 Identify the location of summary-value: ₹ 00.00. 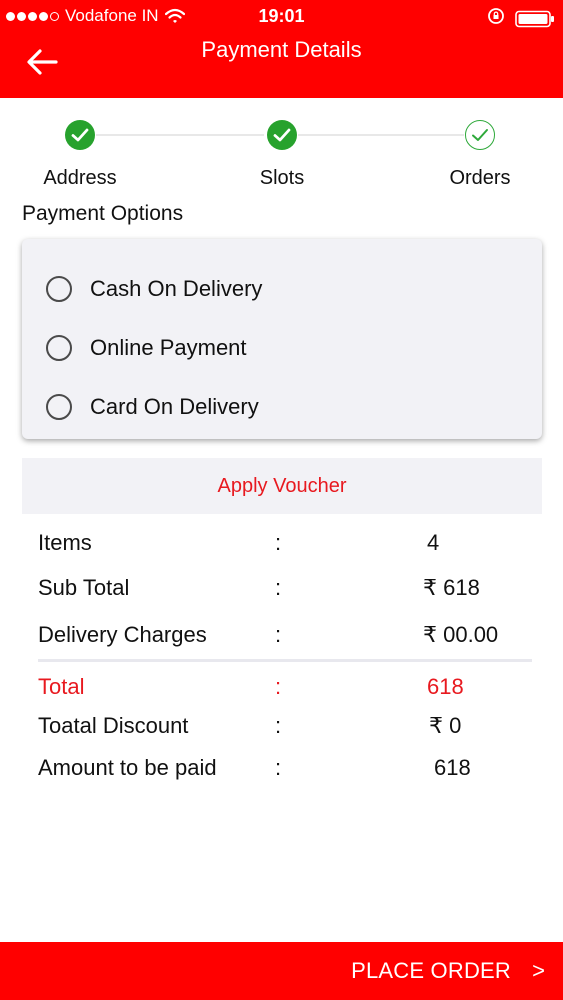
(461, 634).